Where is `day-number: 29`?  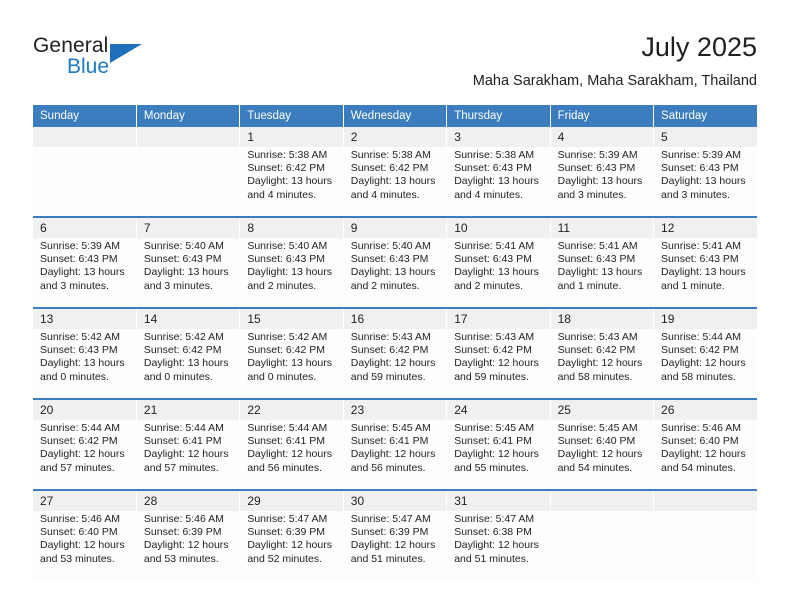 day-number: 29 is located at coordinates (291, 500).